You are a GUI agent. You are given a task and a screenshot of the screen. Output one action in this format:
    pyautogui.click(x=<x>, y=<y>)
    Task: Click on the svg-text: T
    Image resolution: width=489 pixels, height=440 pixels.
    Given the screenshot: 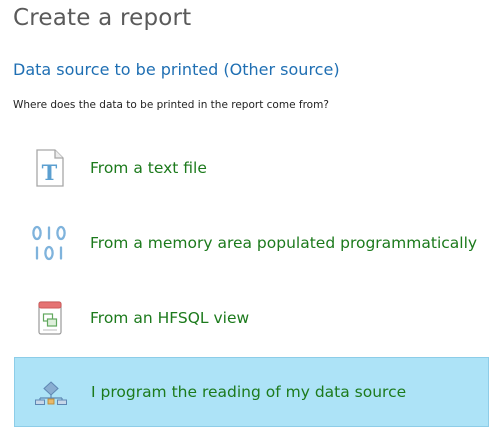 What is the action you would take?
    pyautogui.click(x=50, y=172)
    